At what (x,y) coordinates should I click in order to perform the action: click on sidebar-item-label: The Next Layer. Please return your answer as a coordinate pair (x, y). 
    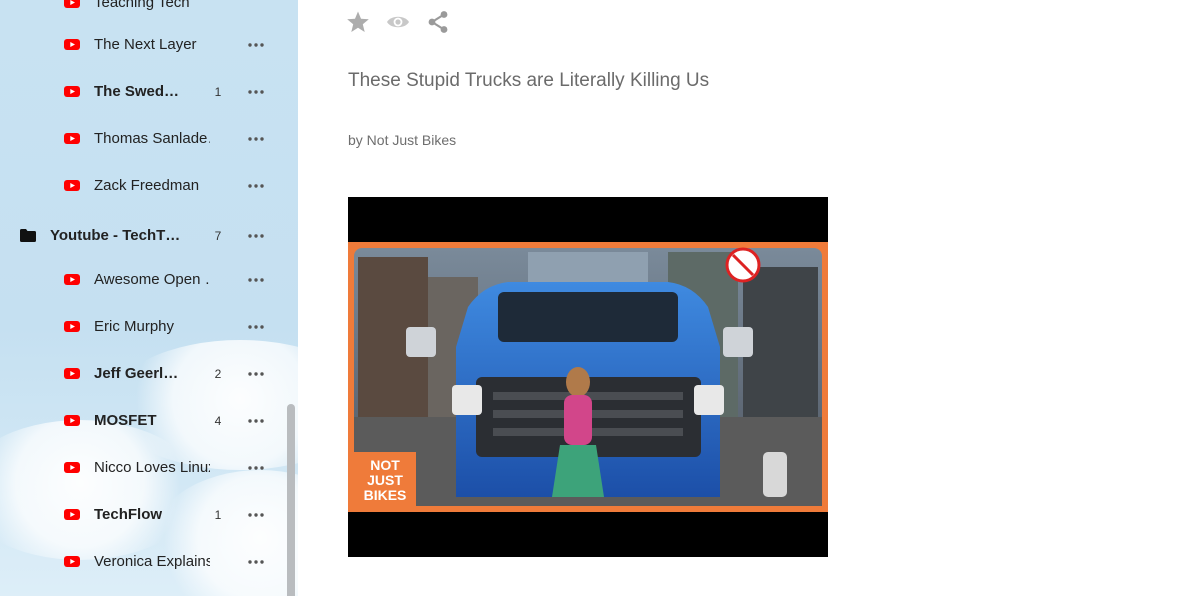
    Looking at the image, I should click on (145, 44).